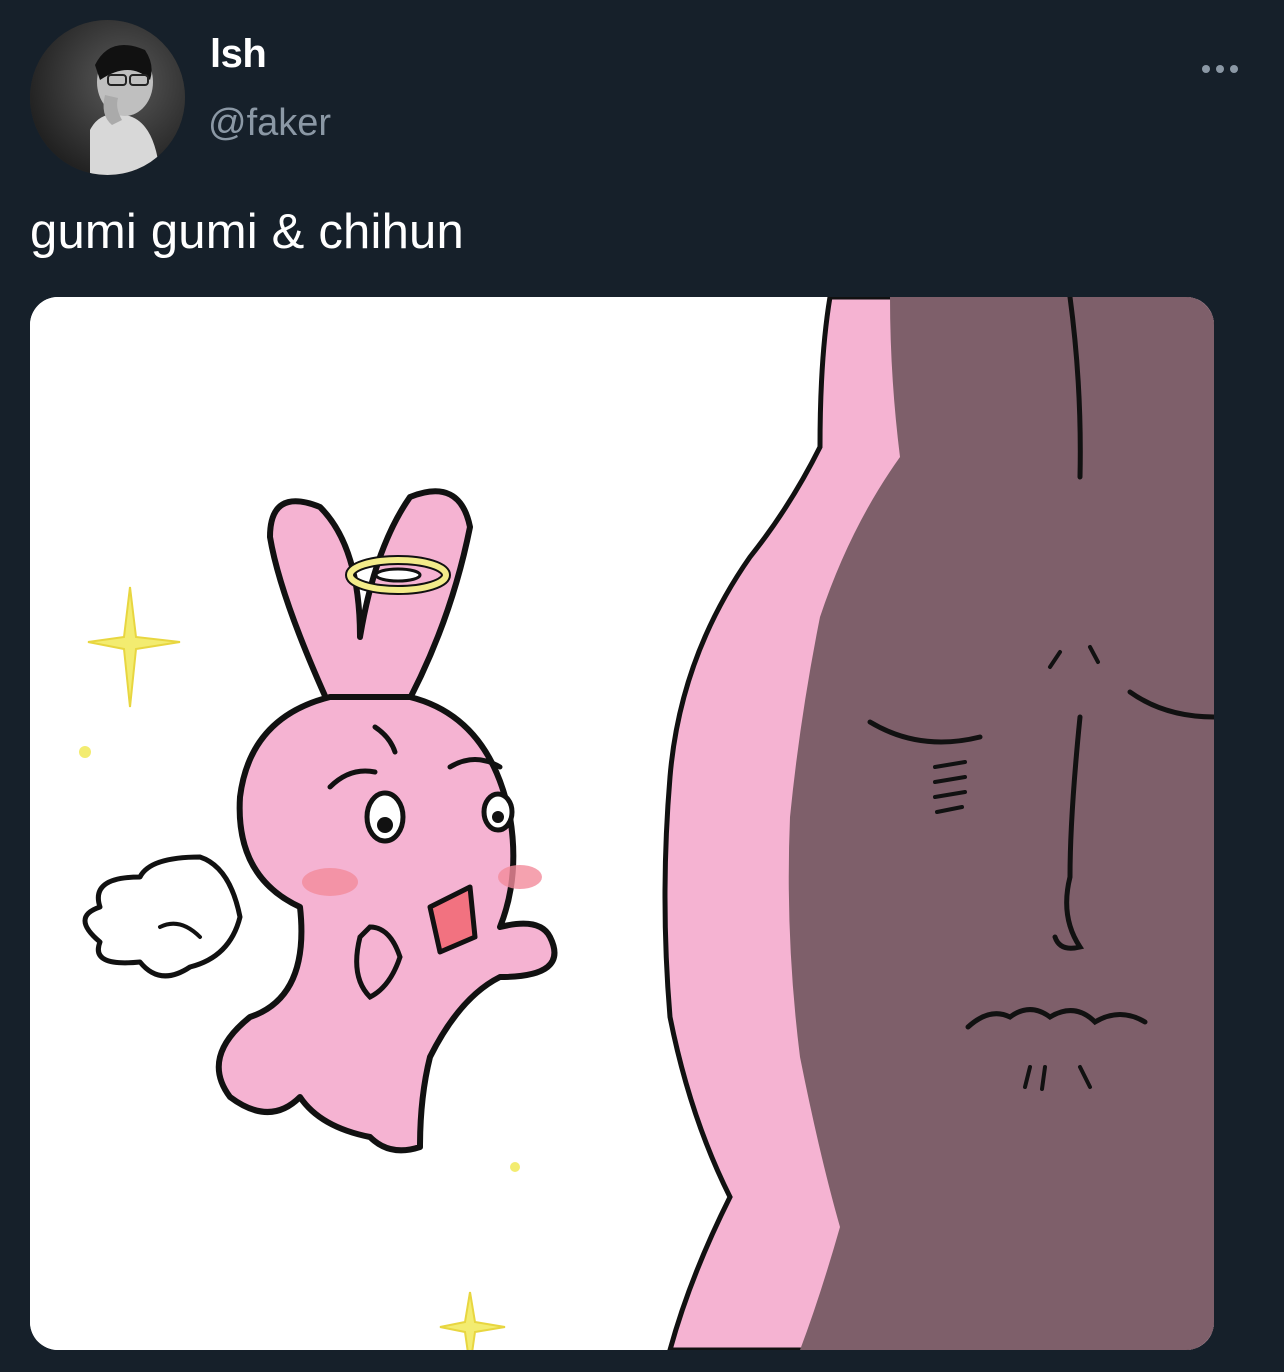 This screenshot has height=1372, width=1284. What do you see at coordinates (247, 232) in the screenshot?
I see `tweet-text: gumi gumi & chihun` at bounding box center [247, 232].